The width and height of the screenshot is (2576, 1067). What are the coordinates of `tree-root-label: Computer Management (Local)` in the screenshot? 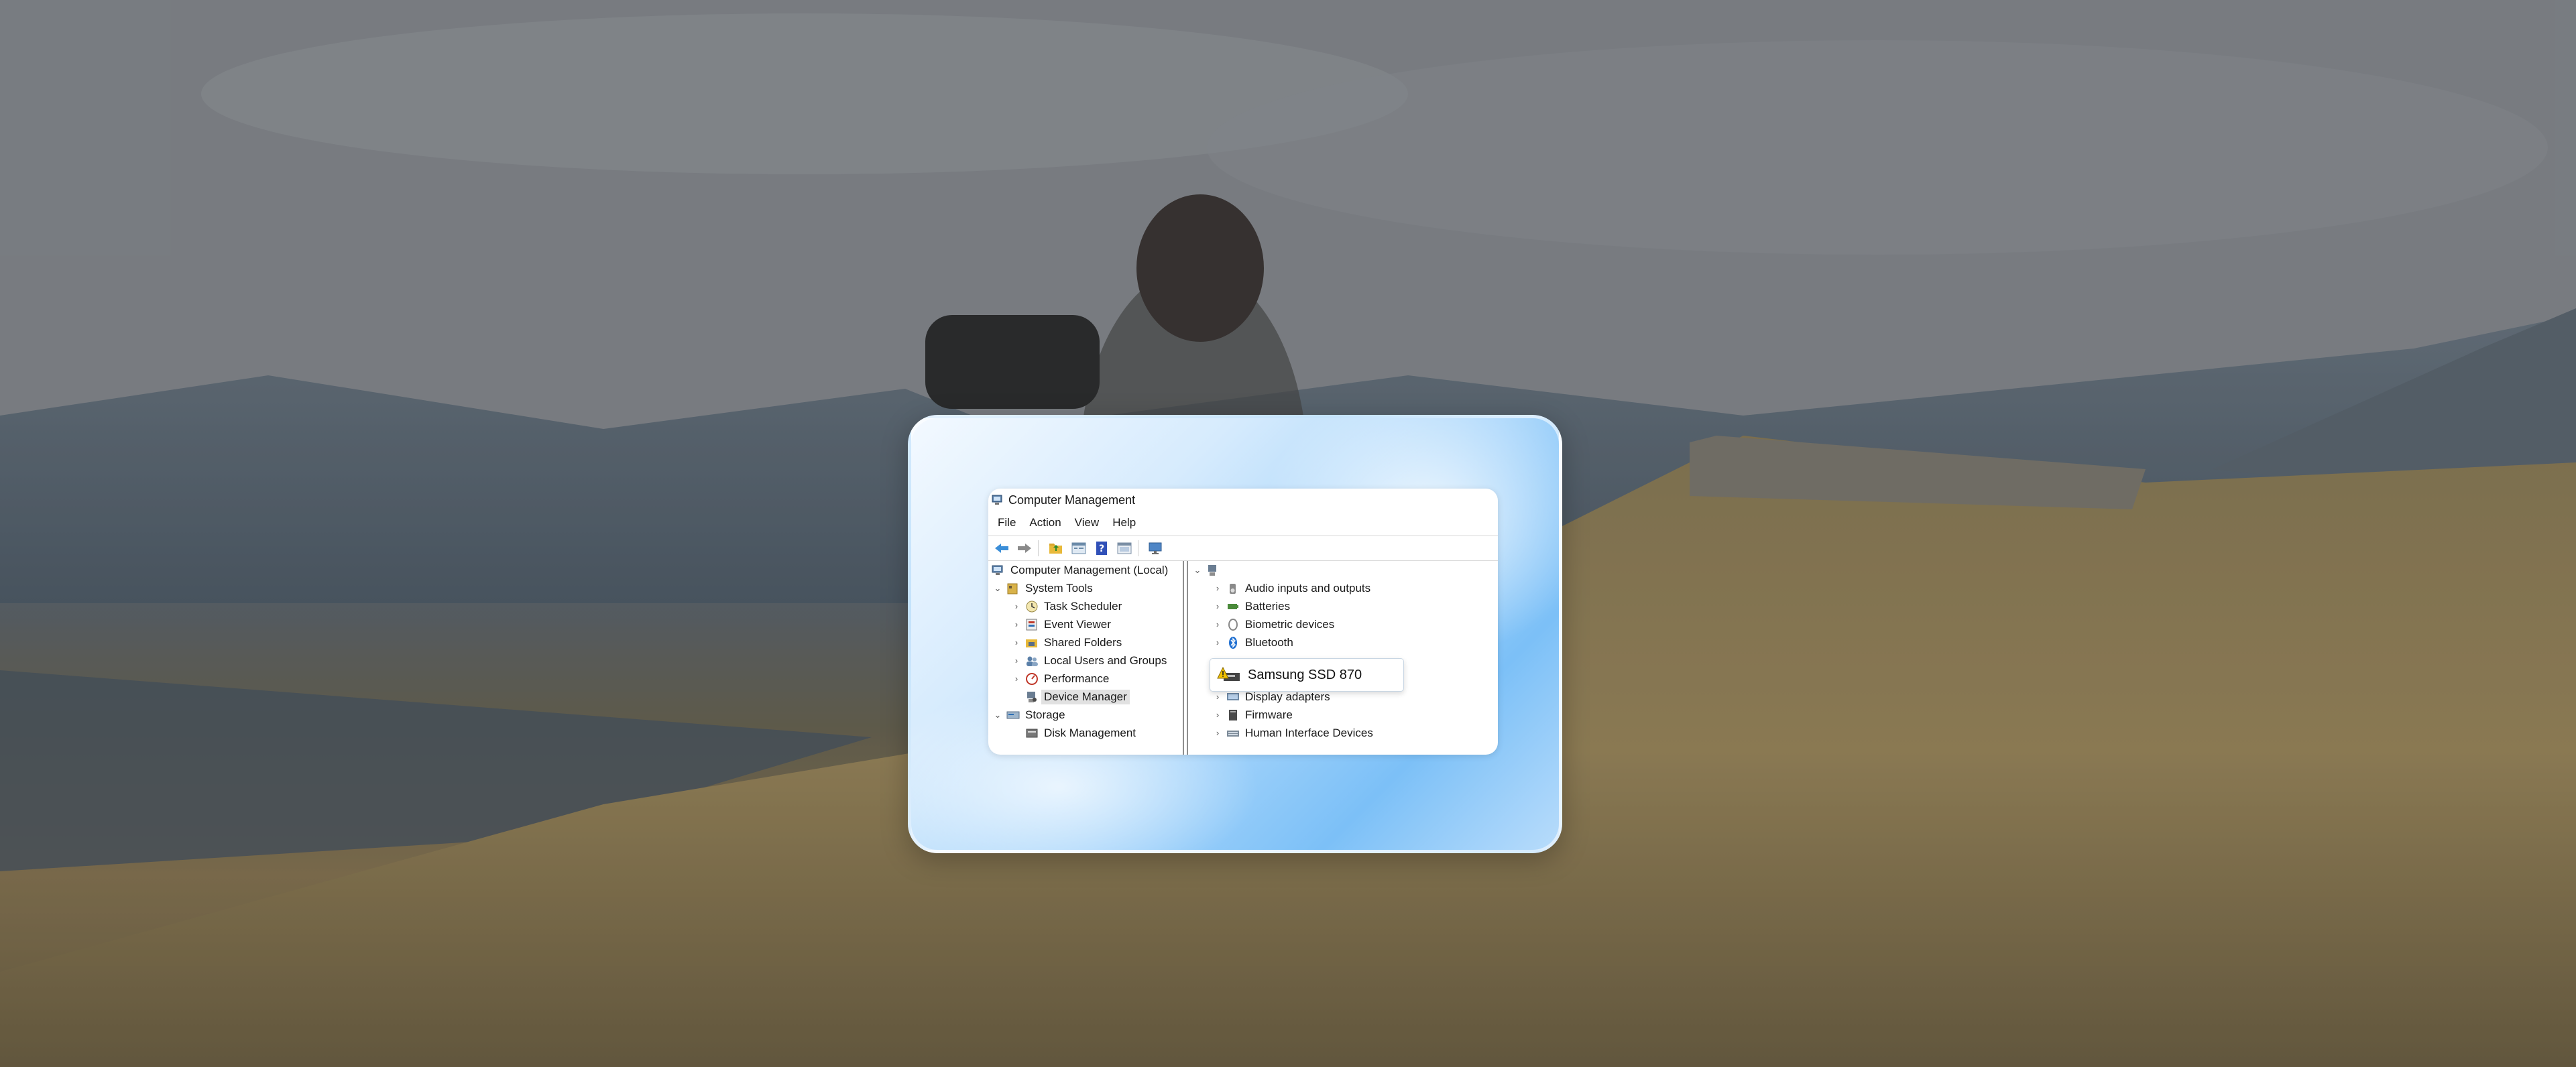 It's located at (1089, 569).